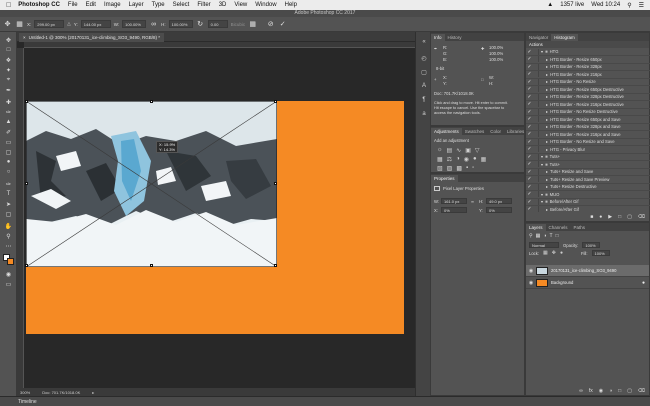 The width and height of the screenshot is (650, 406). What do you see at coordinates (25, 392) in the screenshot?
I see `zoom-level: 300%` at bounding box center [25, 392].